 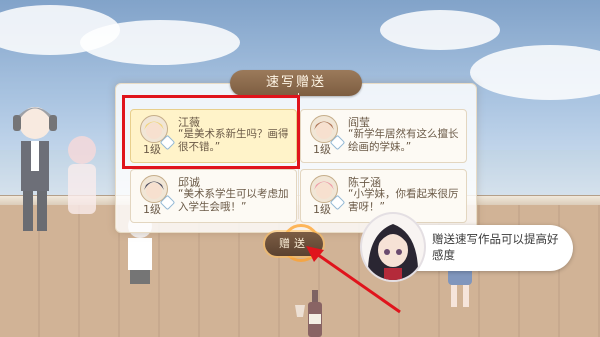 I want to click on character-card: 1级 邱诚 “美术系学生可以考虑加入学生会哦！”, so click(x=213, y=196).